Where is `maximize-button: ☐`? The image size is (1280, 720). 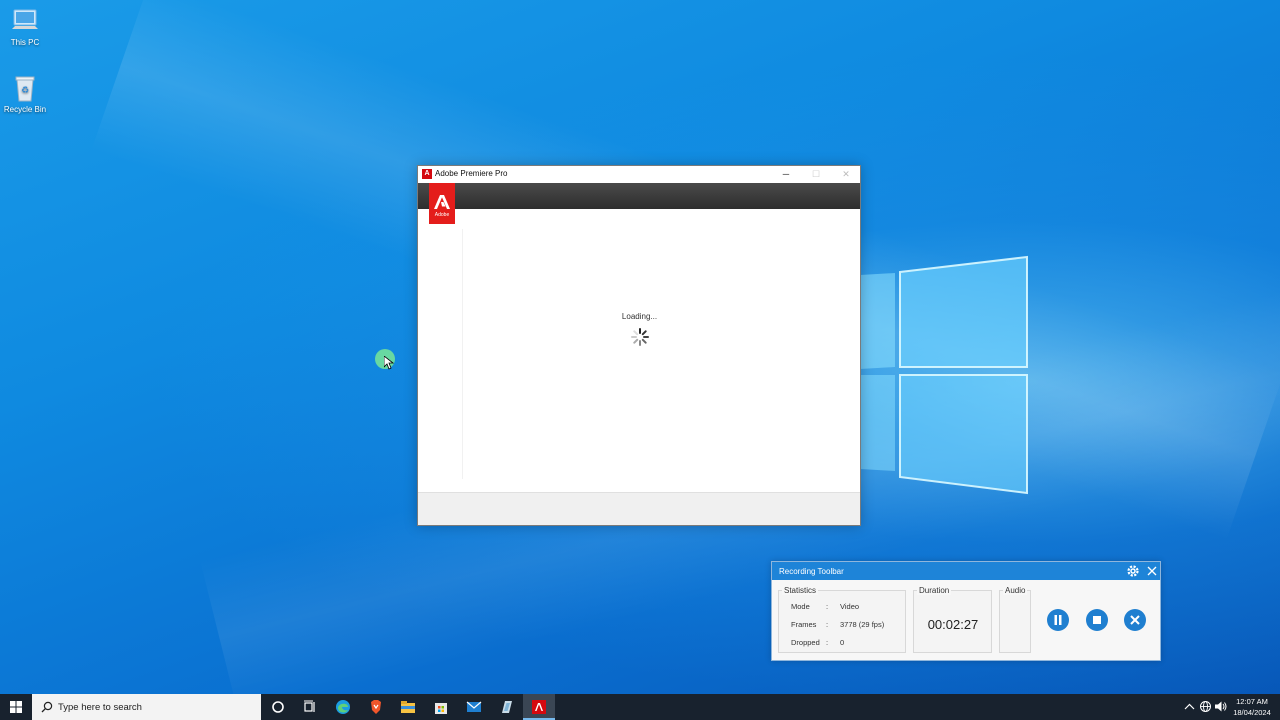
maximize-button: ☐ is located at coordinates (816, 174).